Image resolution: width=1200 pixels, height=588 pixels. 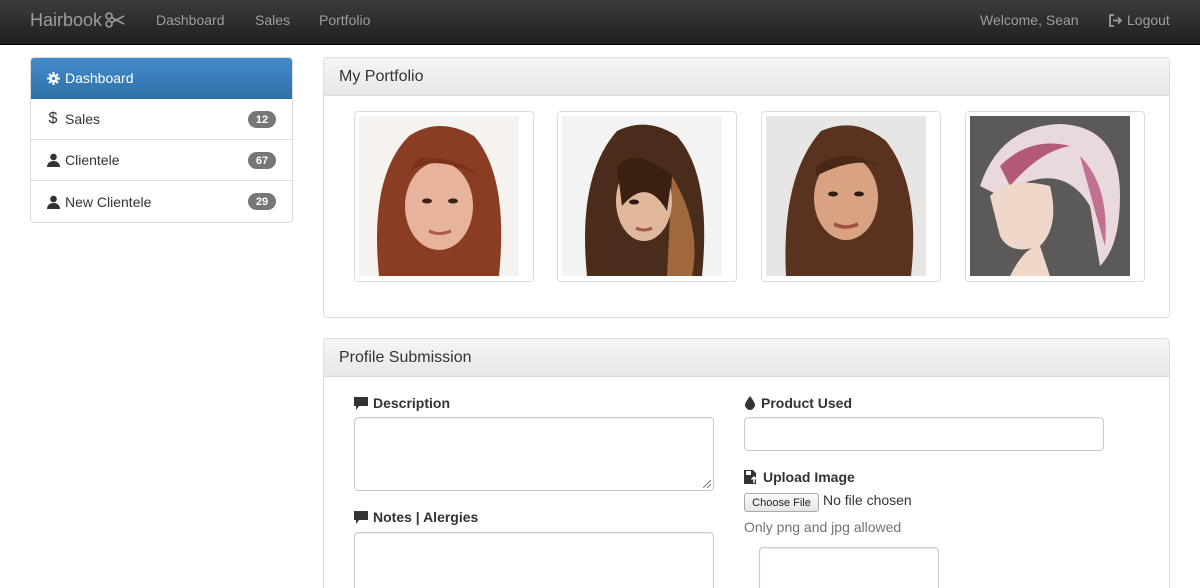 What do you see at coordinates (746, 77) in the screenshot?
I see `panel-title: My Portfolio` at bounding box center [746, 77].